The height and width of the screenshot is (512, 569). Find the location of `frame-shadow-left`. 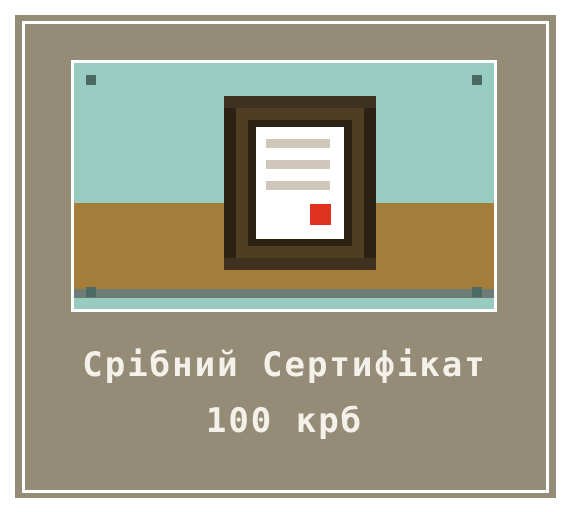

frame-shadow-left is located at coordinates (230, 183).